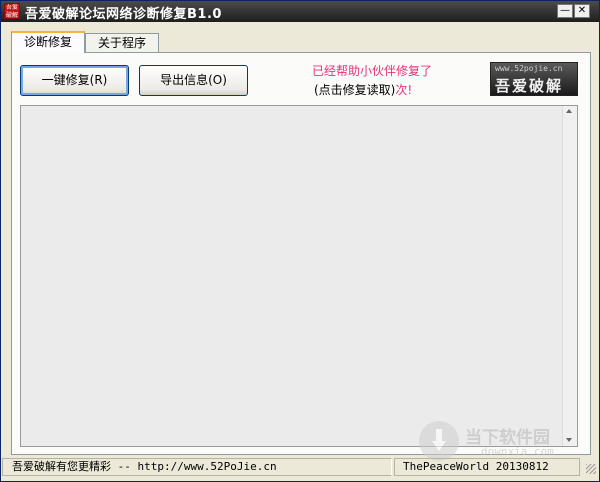 The width and height of the screenshot is (600, 482). I want to click on minimize-button: —, so click(565, 11).